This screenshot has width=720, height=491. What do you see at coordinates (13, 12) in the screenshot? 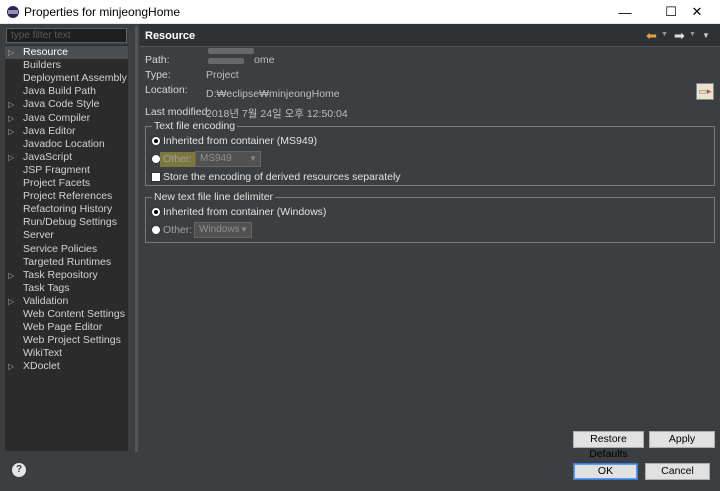
I see `eclipse-icon` at bounding box center [13, 12].